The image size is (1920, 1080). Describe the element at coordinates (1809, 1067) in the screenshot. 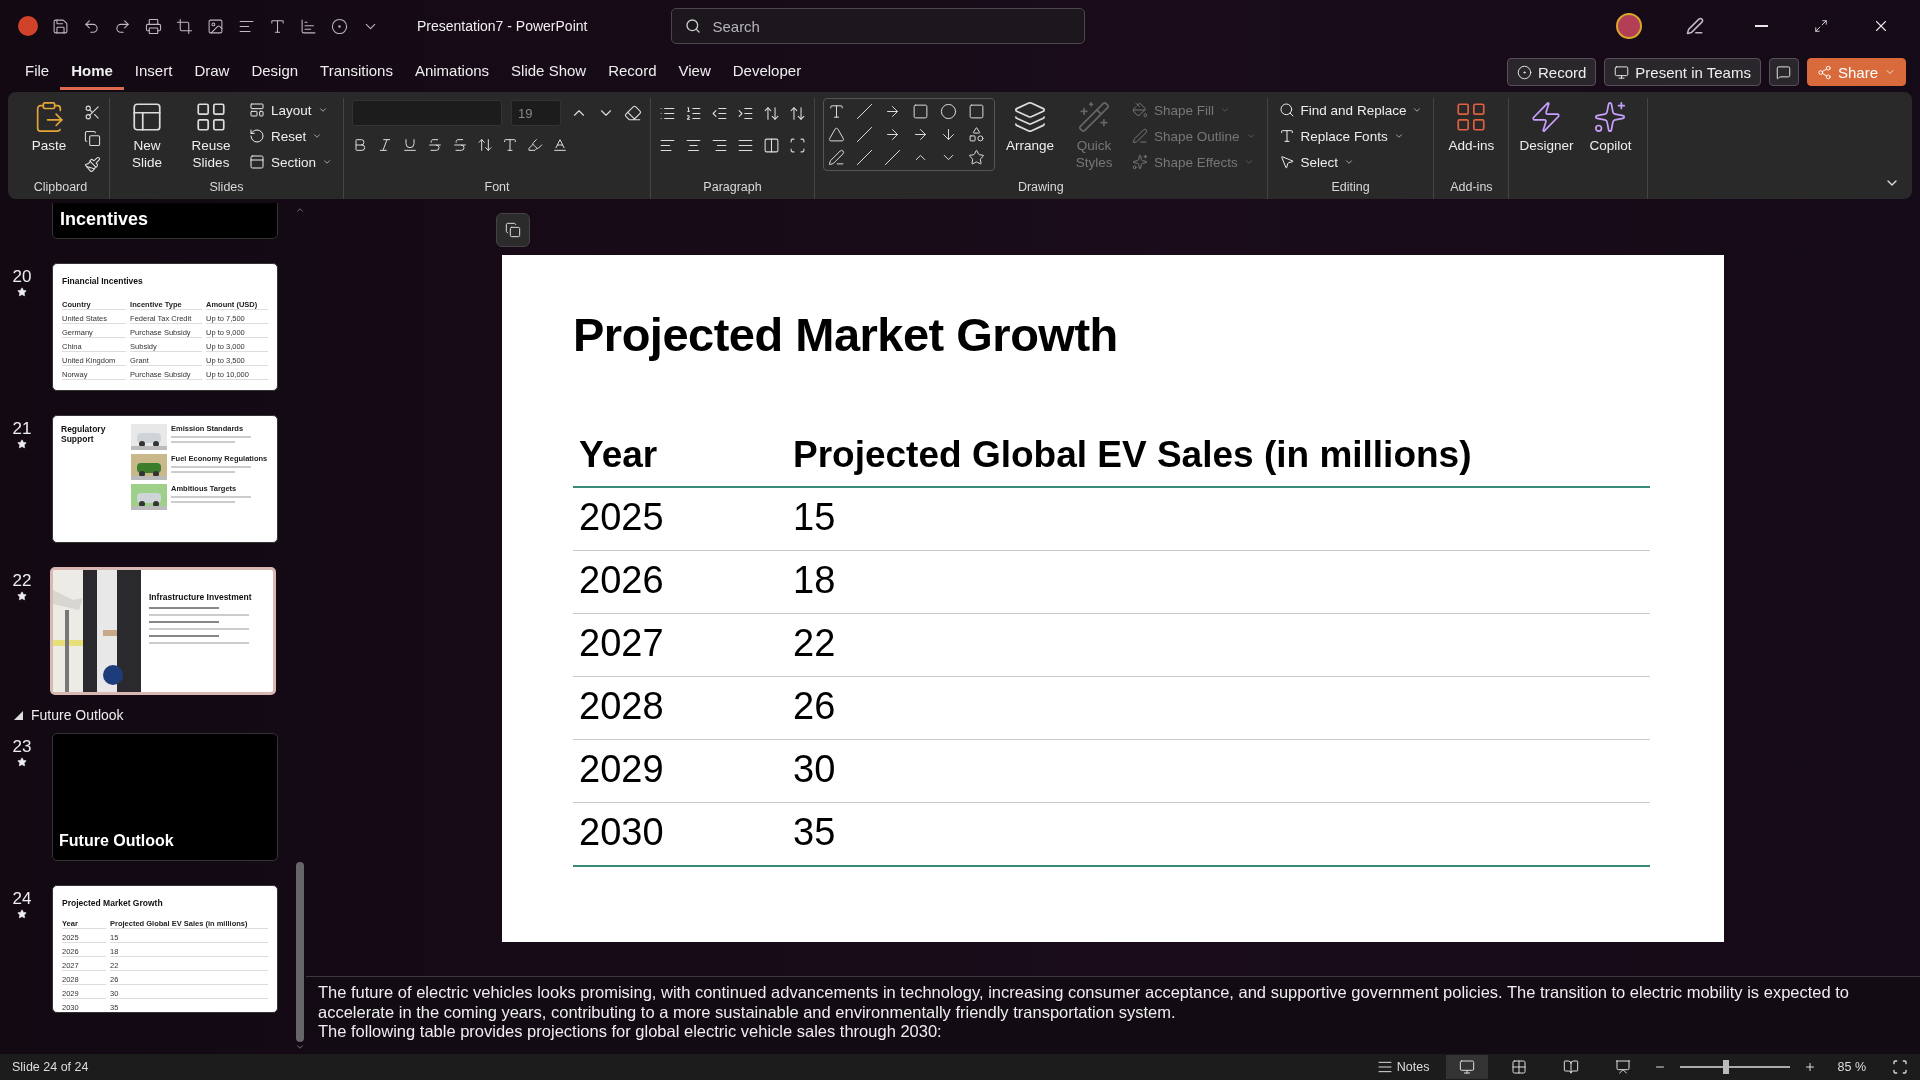

I see `zoom-in-icon` at that location.